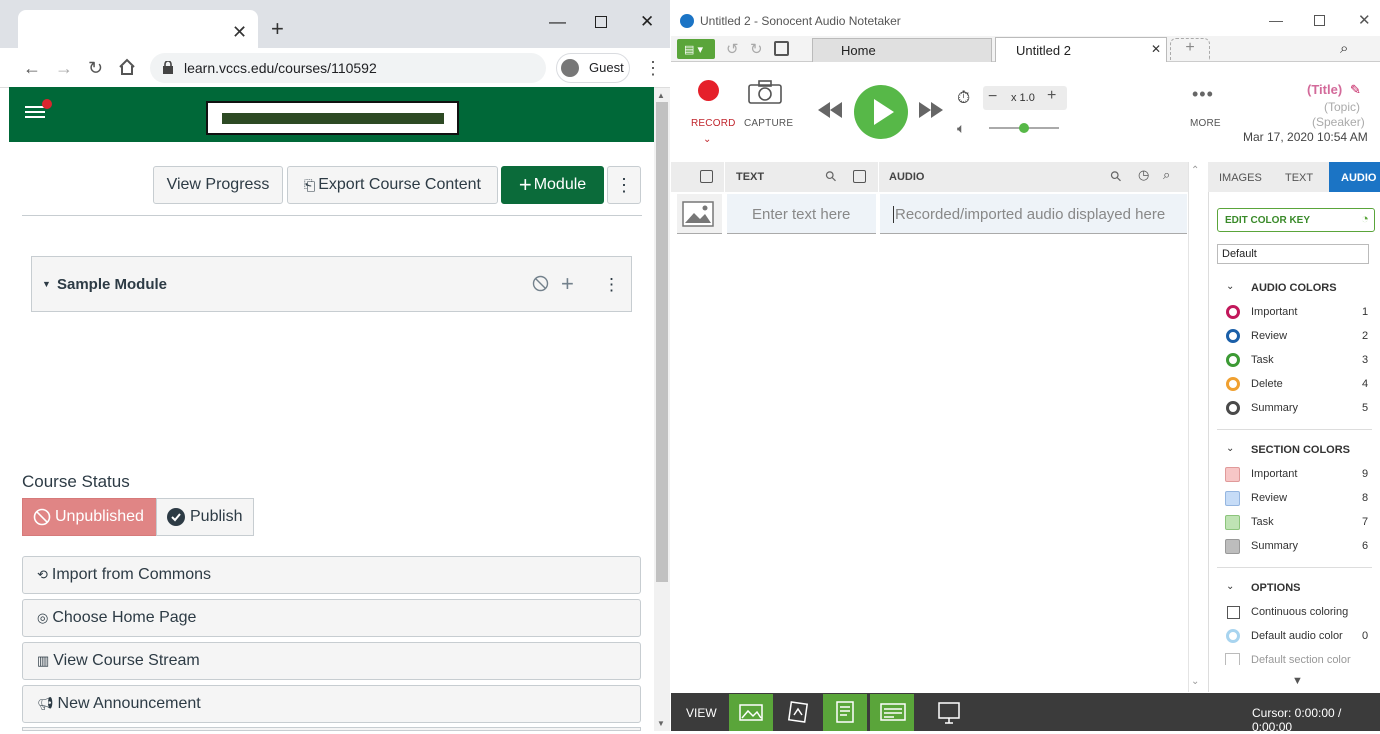  Describe the element at coordinates (1274, 312) in the screenshot. I see `audio-color-label: Important` at that location.